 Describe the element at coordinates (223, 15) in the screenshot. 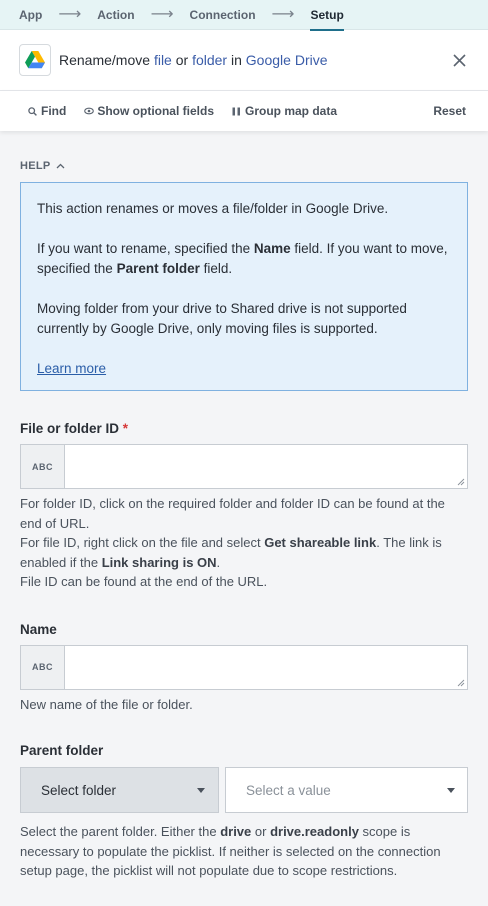

I see `breadcrumb-connection: Connection` at that location.